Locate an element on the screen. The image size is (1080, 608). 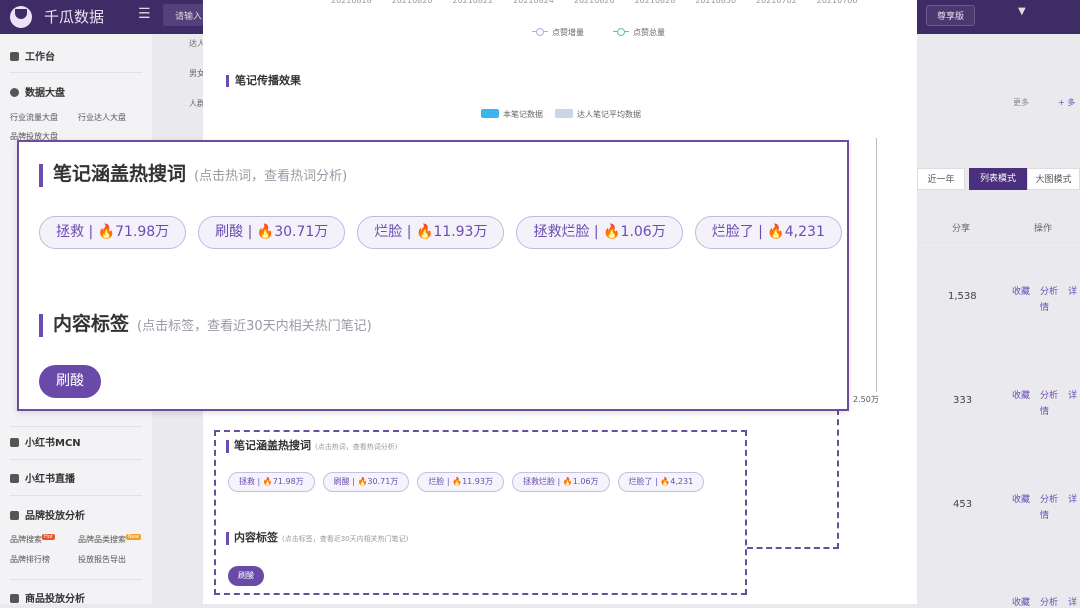
brand-name: 千瓜数据 is located at coordinates (74, 16).